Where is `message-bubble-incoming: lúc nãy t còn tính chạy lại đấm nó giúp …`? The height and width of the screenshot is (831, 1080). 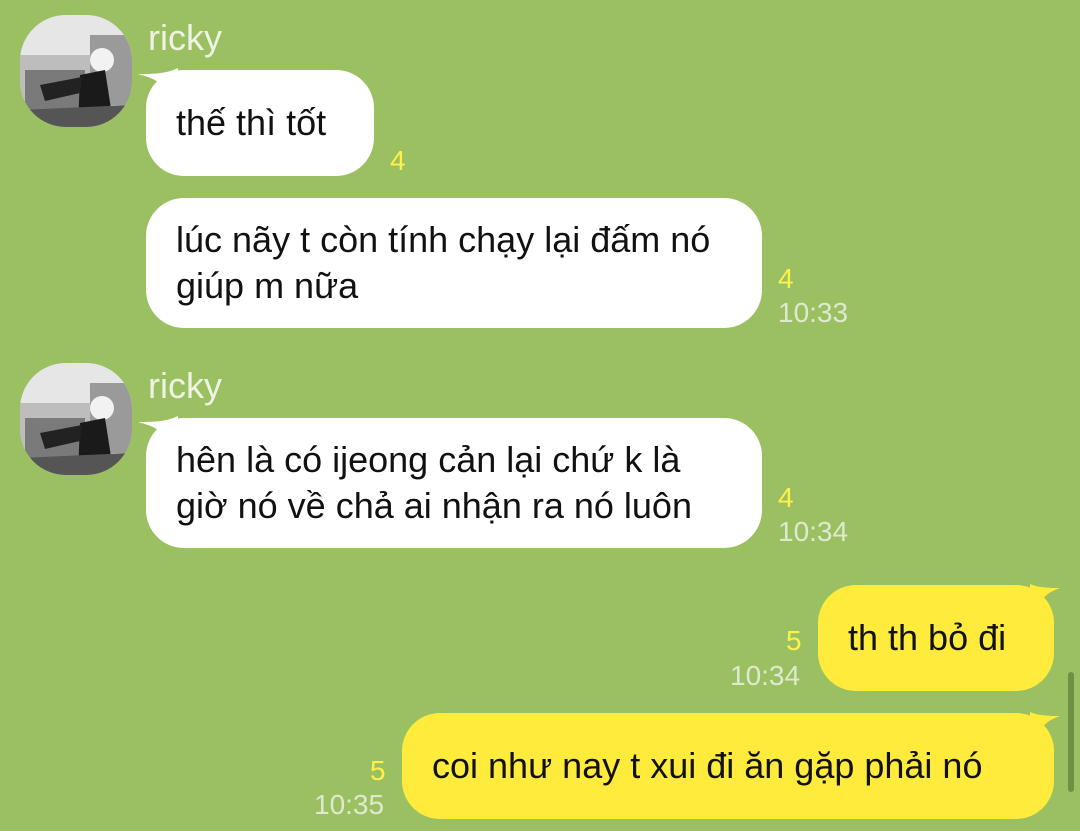 message-bubble-incoming: lúc nãy t còn tính chạy lại đấm nó giúp … is located at coordinates (454, 263).